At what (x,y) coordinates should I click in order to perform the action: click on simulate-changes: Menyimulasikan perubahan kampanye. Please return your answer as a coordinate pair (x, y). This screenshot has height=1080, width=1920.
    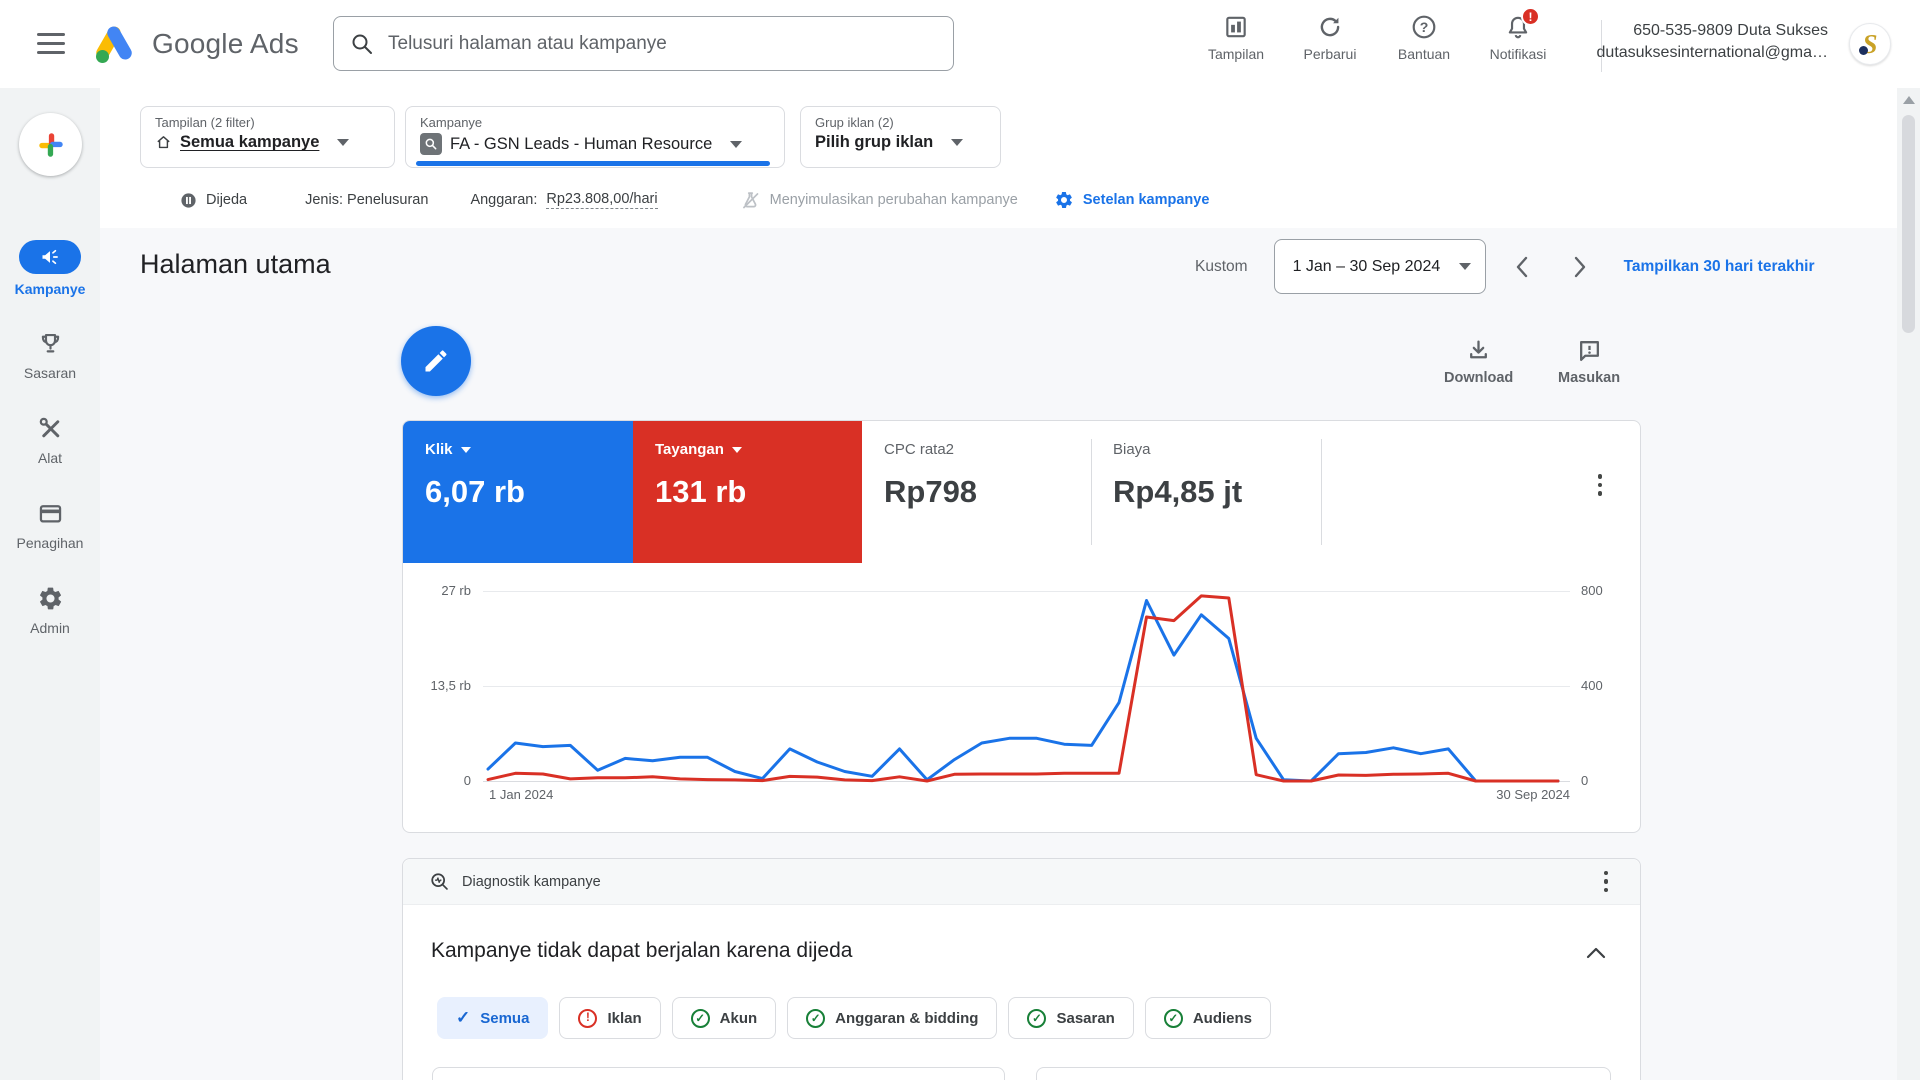
    Looking at the image, I should click on (879, 200).